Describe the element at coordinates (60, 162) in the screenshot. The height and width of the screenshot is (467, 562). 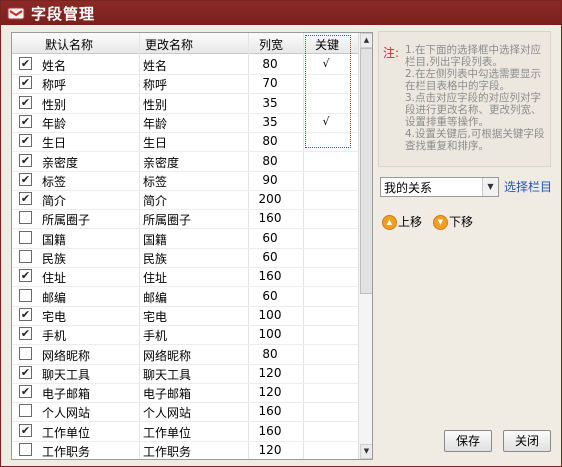
I see `default-name-cell: 亲密度` at that location.